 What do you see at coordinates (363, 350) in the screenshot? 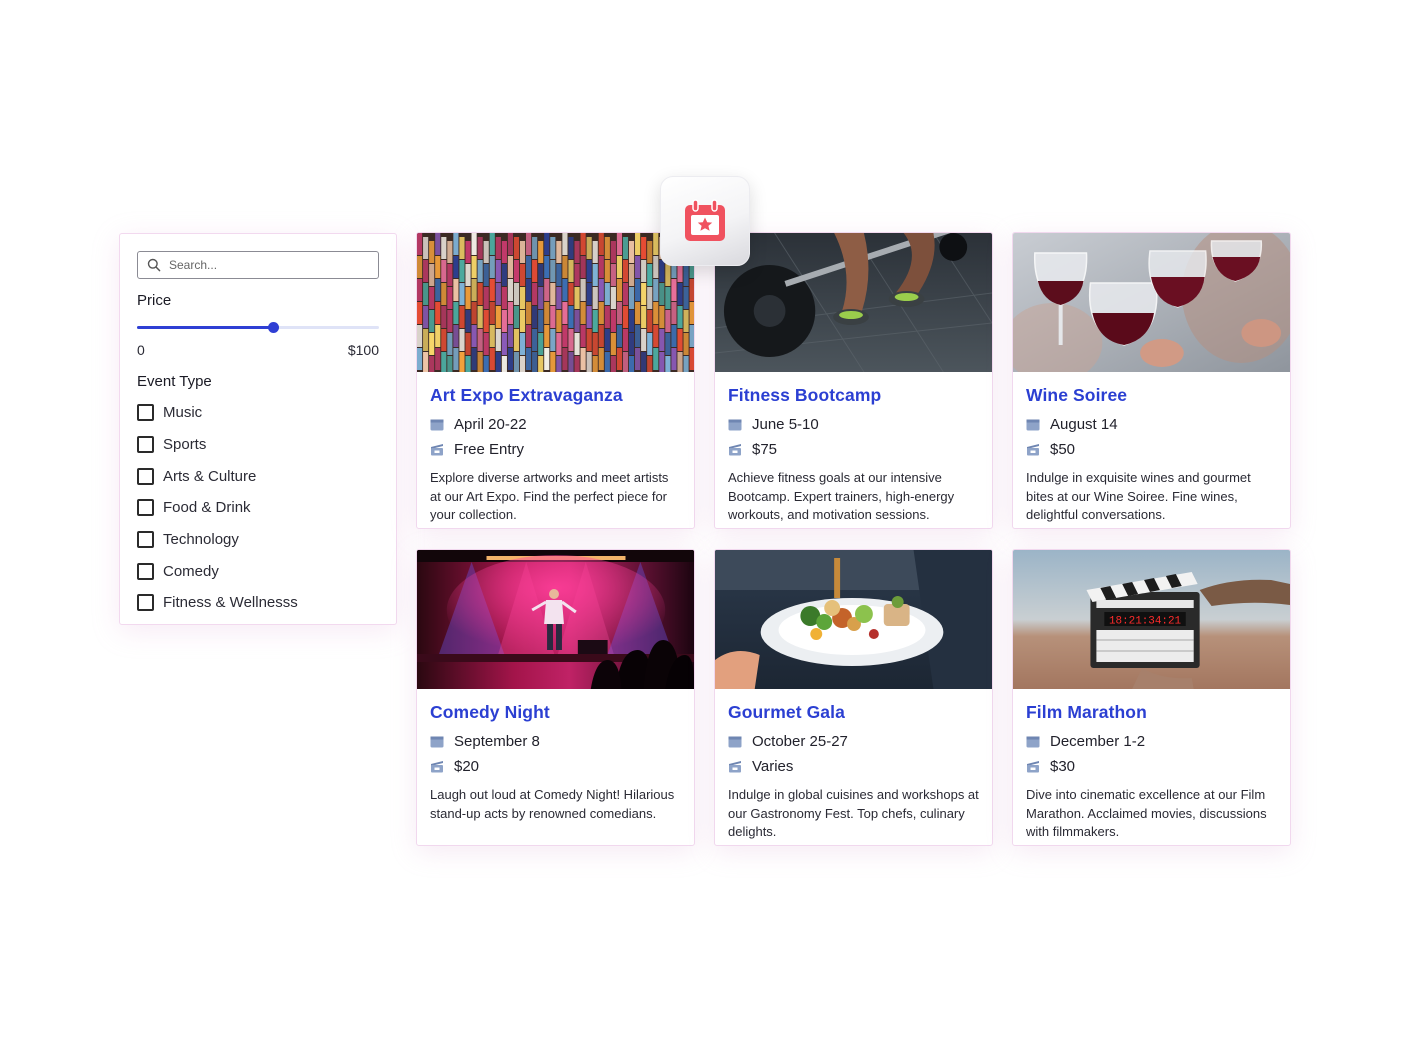
I see `price-max-label: $100` at bounding box center [363, 350].